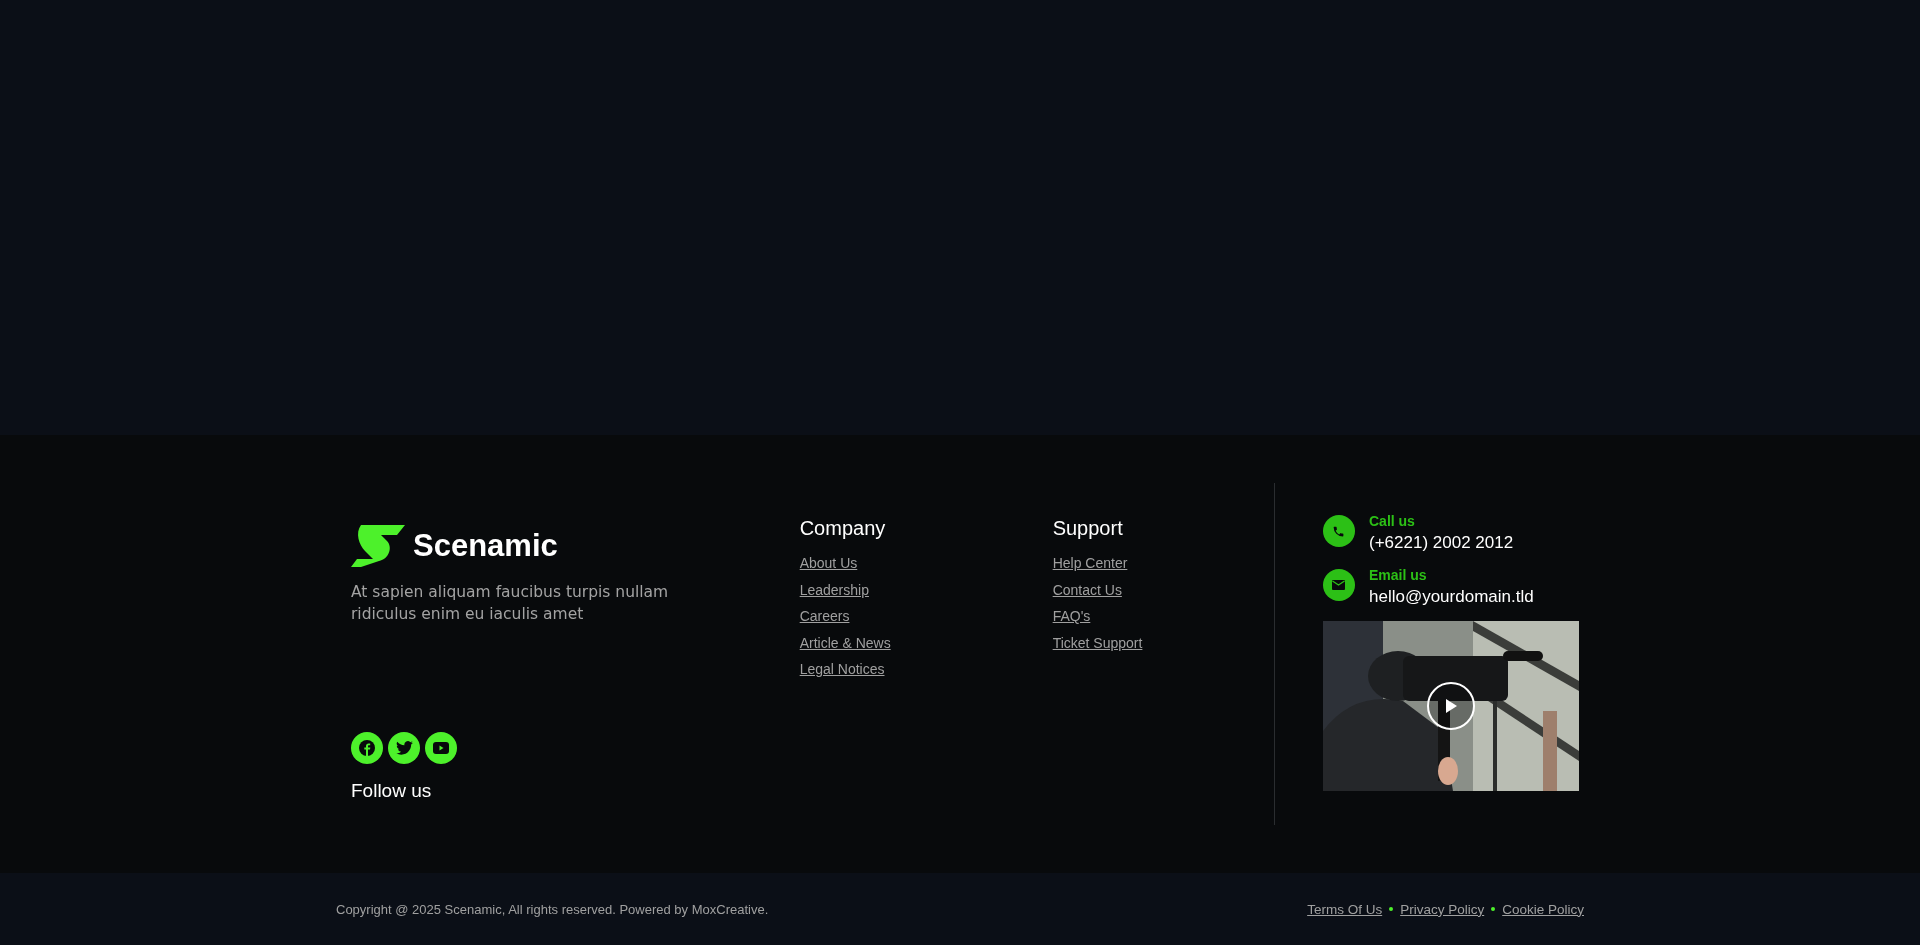 This screenshot has height=945, width=1920. What do you see at coordinates (834, 589) in the screenshot?
I see `footer-link: Leadership` at bounding box center [834, 589].